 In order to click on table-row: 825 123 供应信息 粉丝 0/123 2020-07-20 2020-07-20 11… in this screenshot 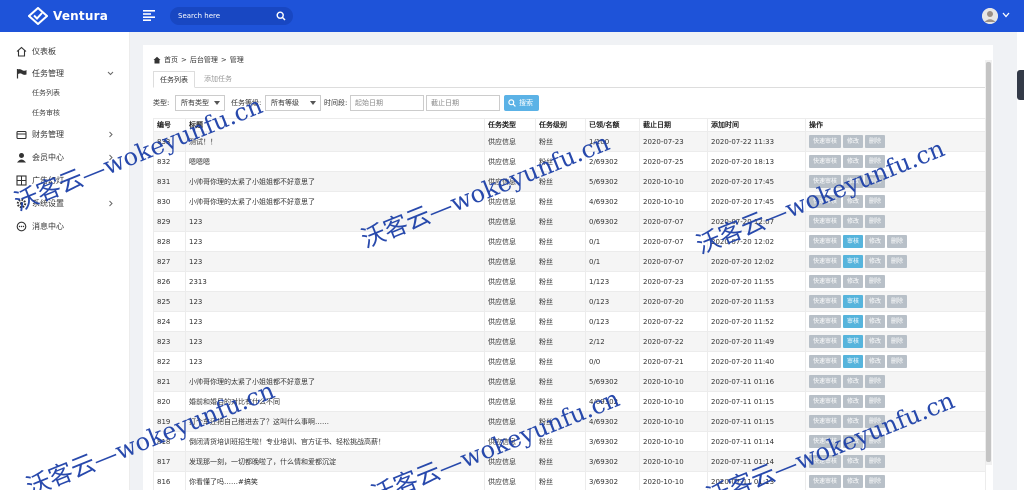, I will do `click(569, 301)`.